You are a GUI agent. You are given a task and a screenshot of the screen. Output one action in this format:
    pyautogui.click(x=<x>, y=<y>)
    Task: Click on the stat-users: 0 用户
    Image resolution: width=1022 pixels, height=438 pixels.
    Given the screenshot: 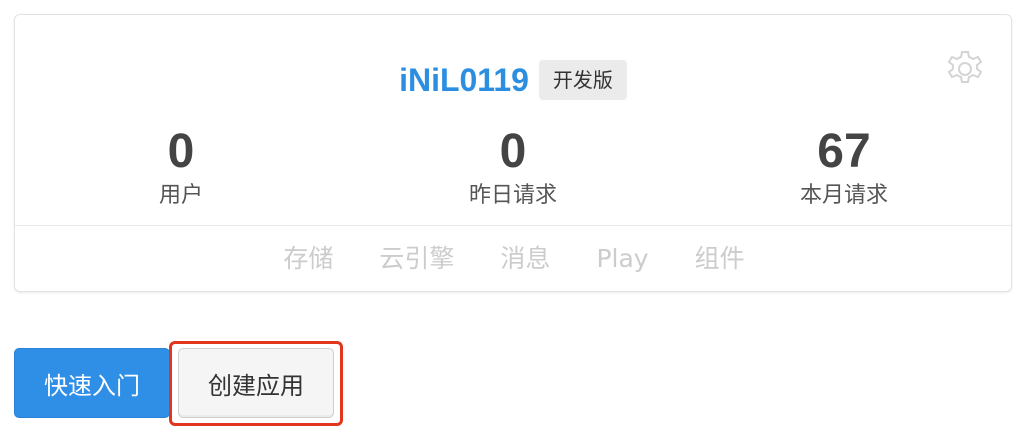 What is the action you would take?
    pyautogui.click(x=181, y=168)
    